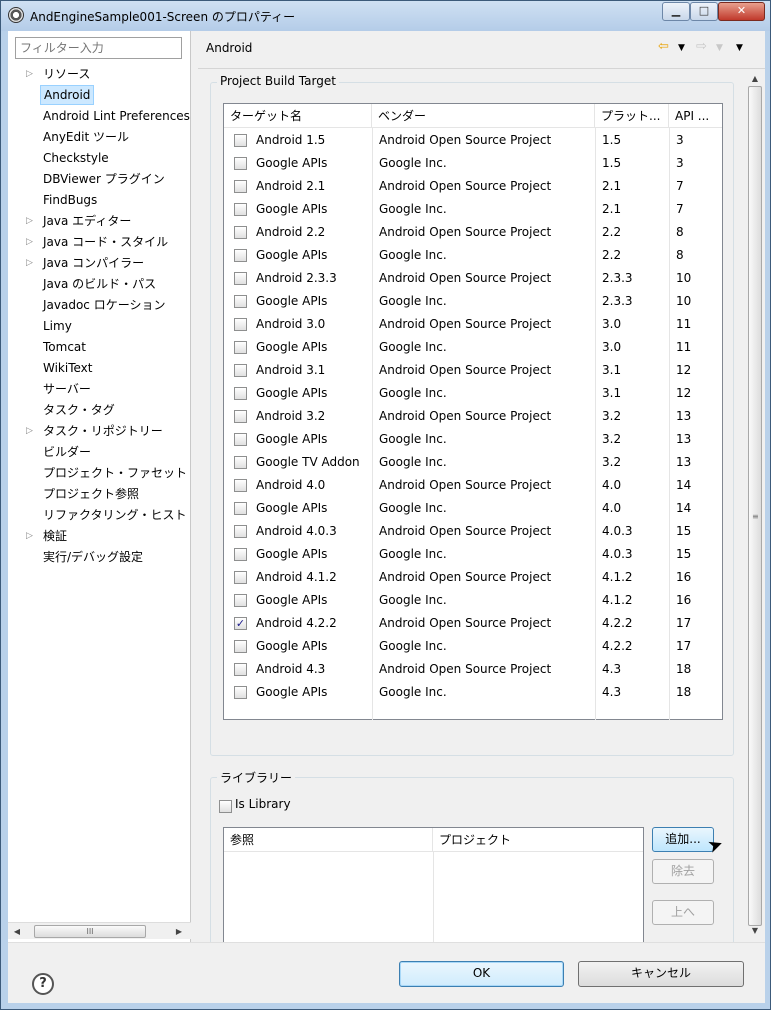 Image resolution: width=771 pixels, height=1010 pixels. Describe the element at coordinates (99, 347) in the screenshot. I see `tree-item: Tomcat` at that location.